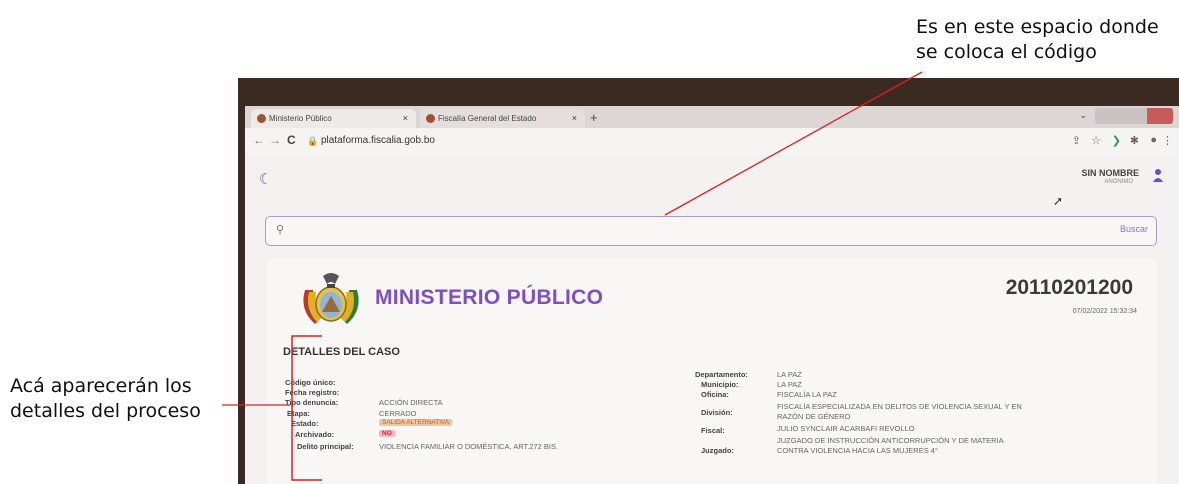 The width and height of the screenshot is (1179, 484). Describe the element at coordinates (793, 143) in the screenshot. I see `pointer-line-search` at that location.